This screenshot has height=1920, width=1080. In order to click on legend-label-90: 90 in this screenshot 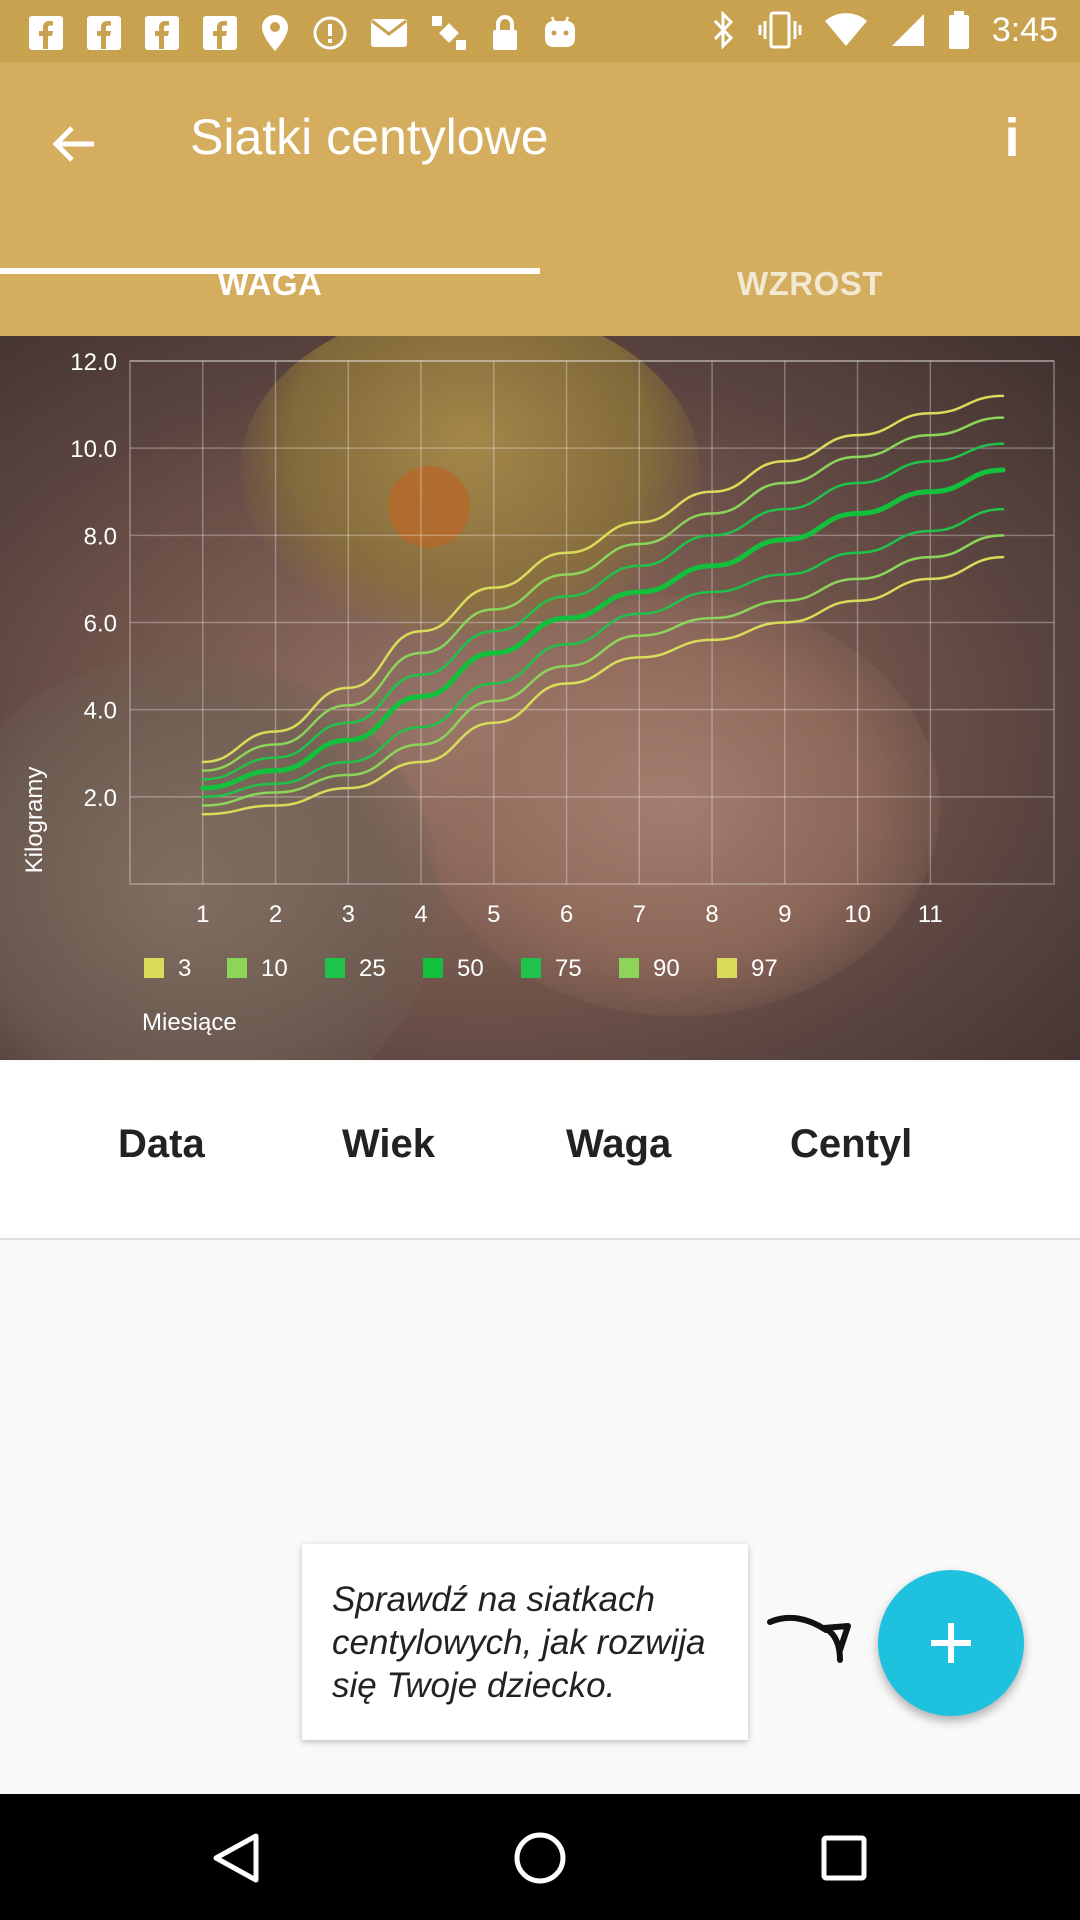, I will do `click(666, 968)`.